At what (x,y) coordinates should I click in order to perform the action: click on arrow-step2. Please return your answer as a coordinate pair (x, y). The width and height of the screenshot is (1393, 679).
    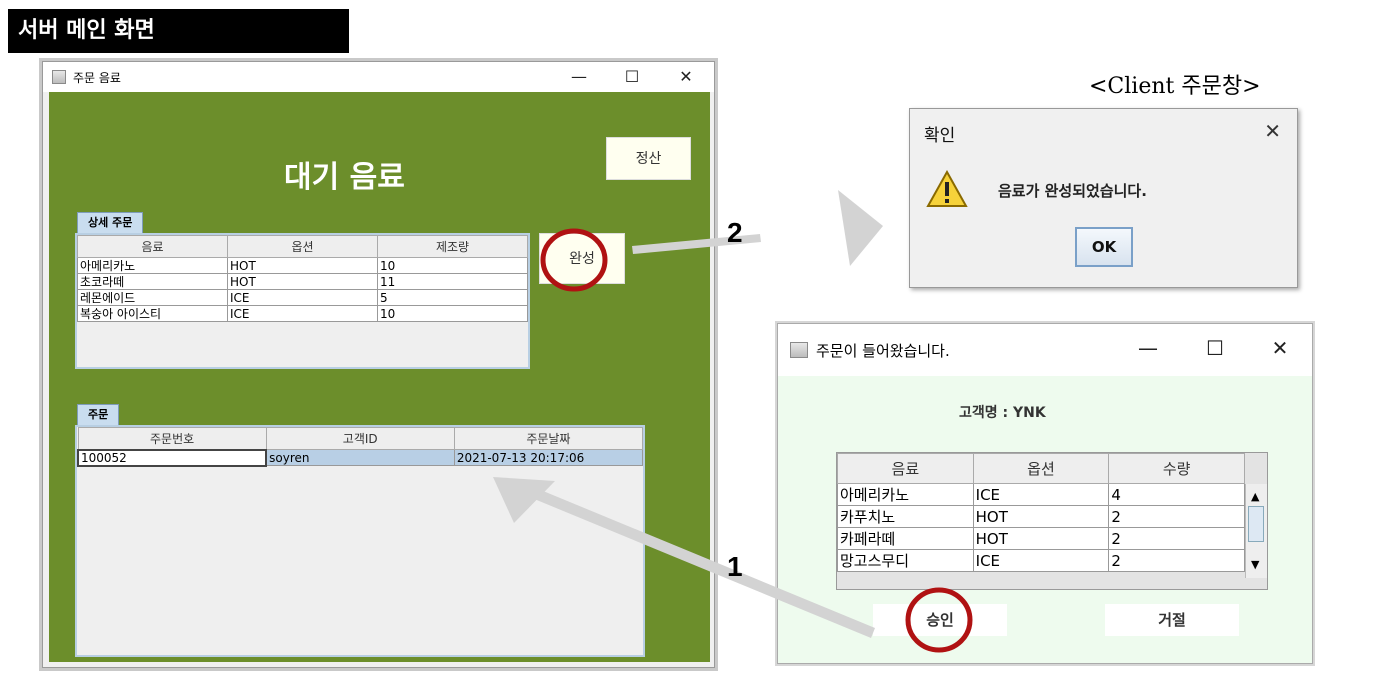
    Looking at the image, I should click on (757, 228).